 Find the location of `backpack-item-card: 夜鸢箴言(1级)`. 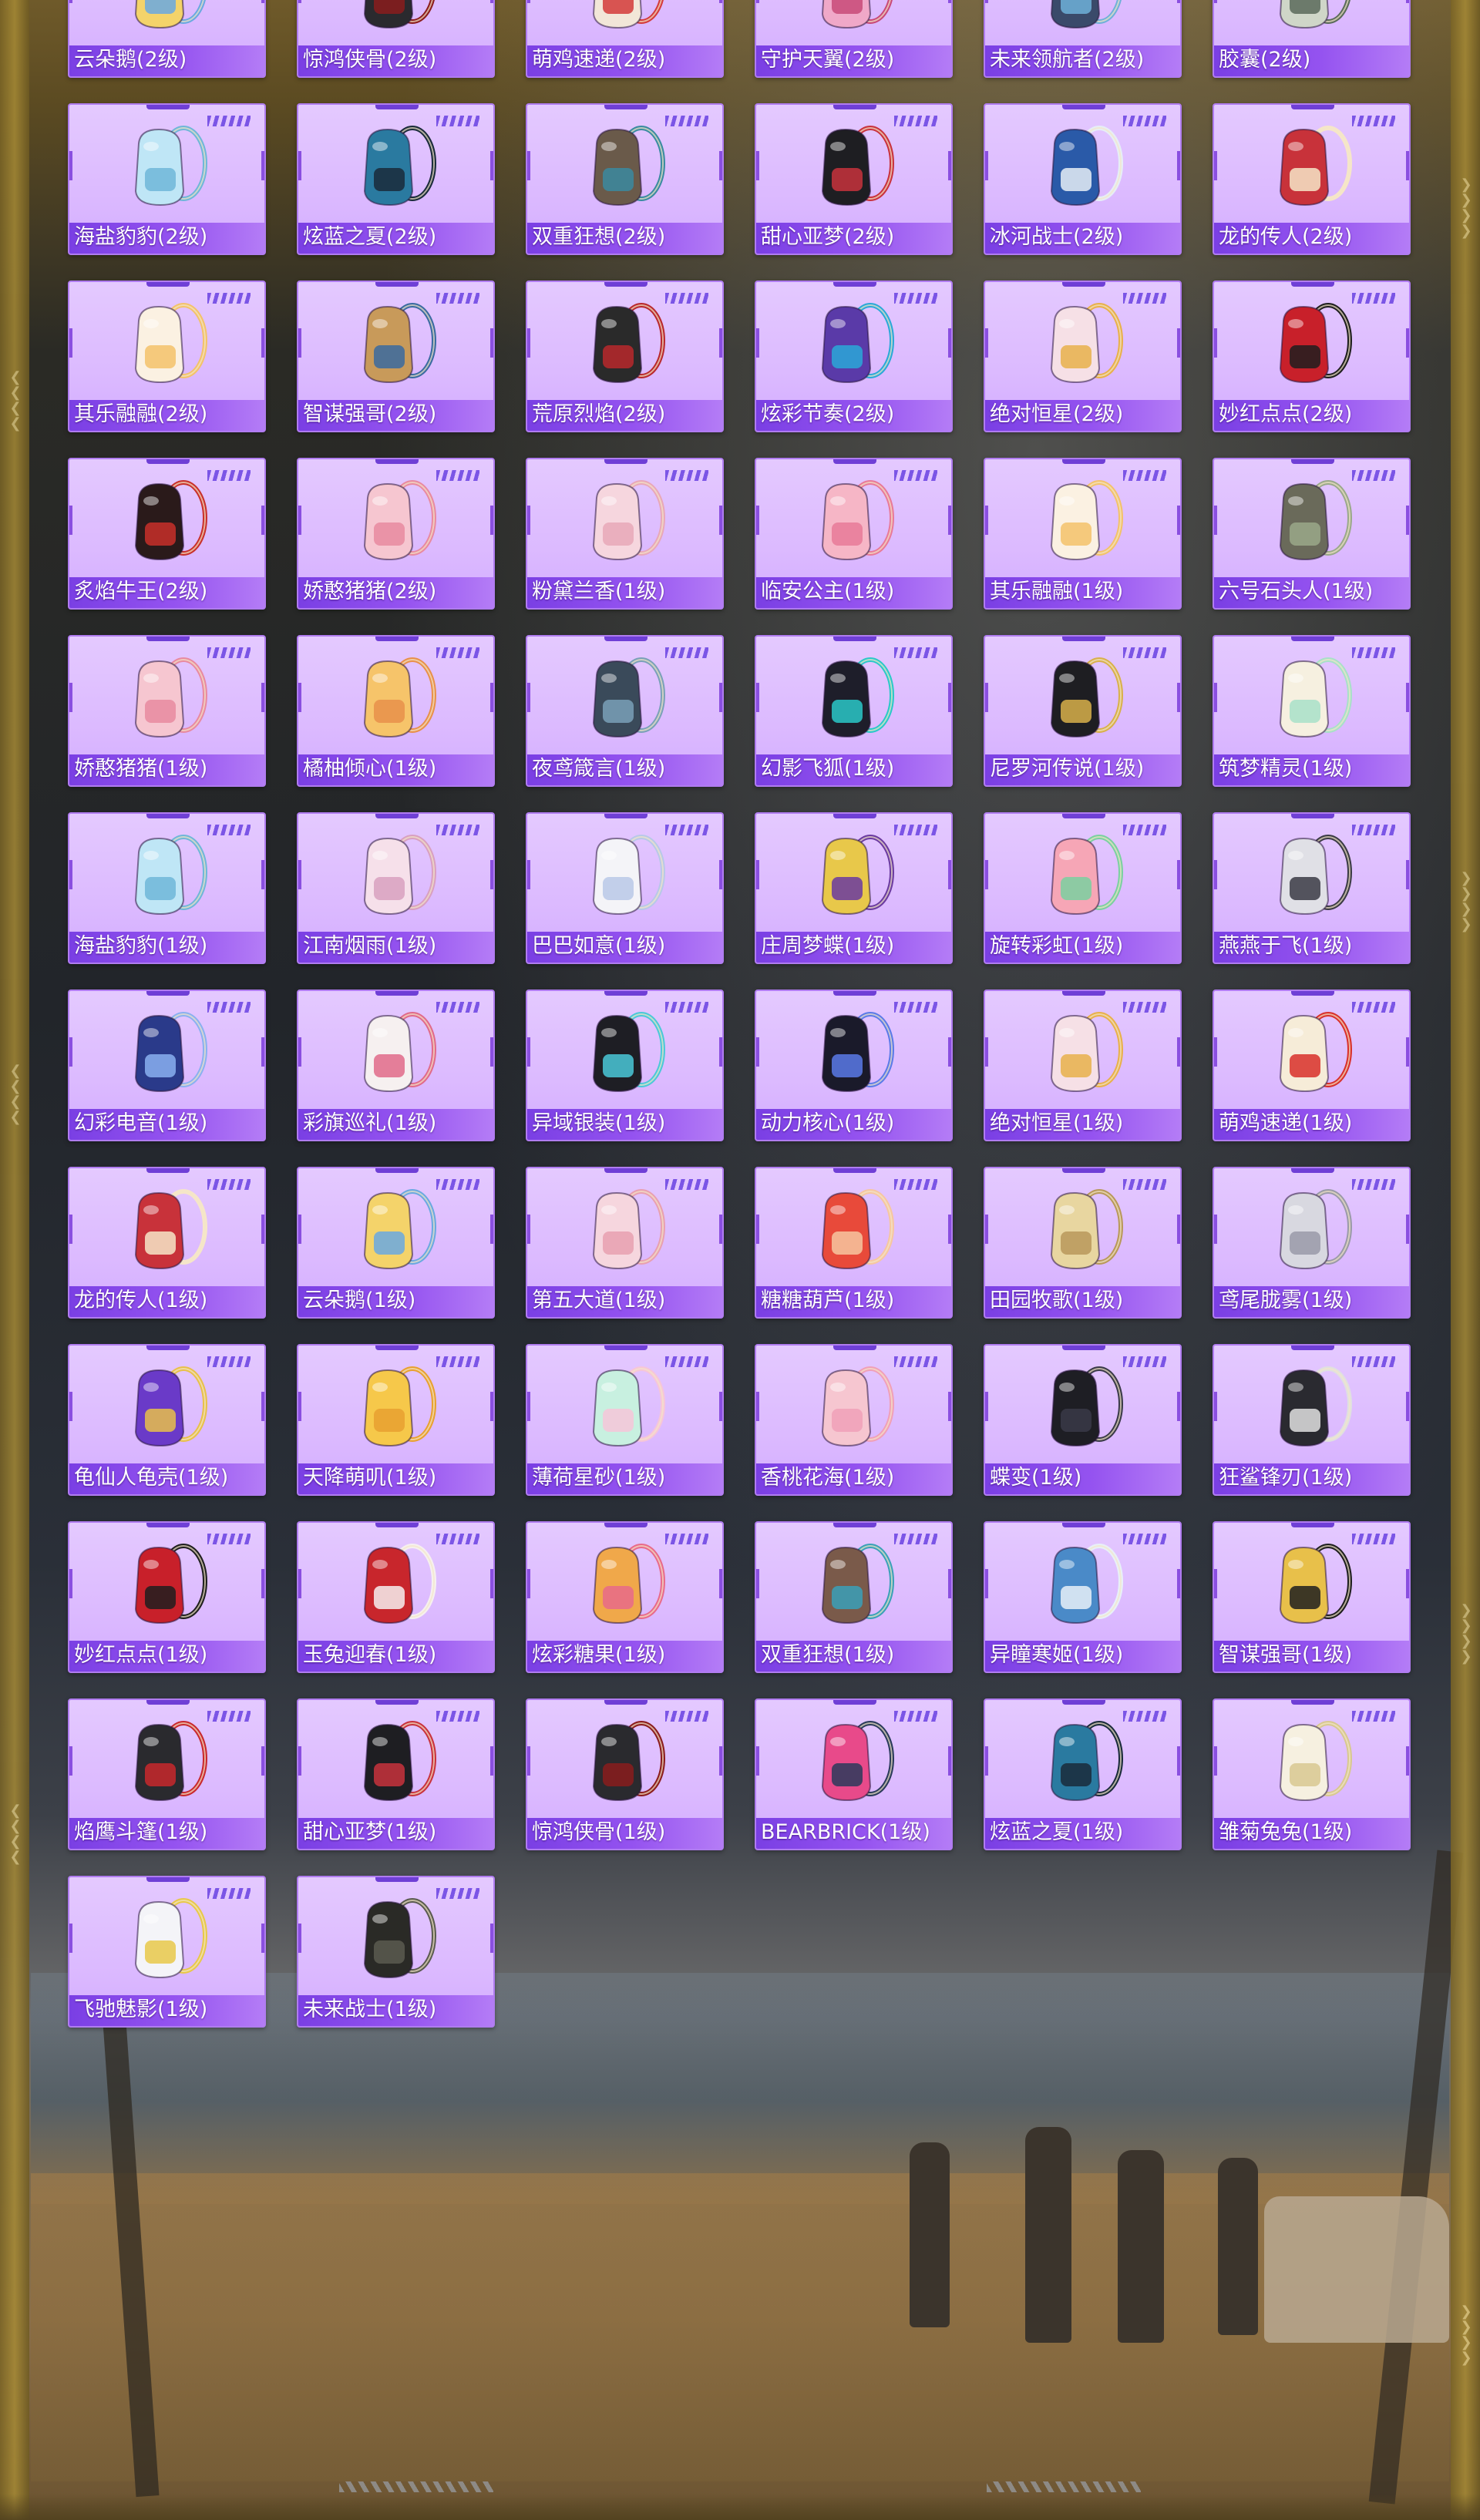

backpack-item-card: 夜鸢箴言(1级) is located at coordinates (625, 711).